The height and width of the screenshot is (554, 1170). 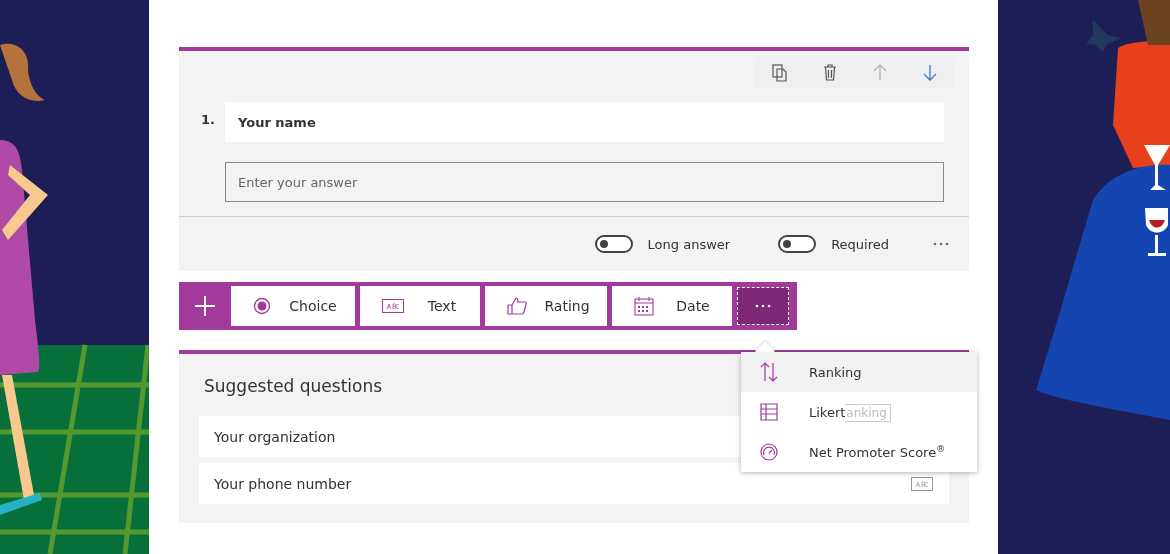 What do you see at coordinates (517, 306) in the screenshot?
I see `thumbs-up-icon` at bounding box center [517, 306].